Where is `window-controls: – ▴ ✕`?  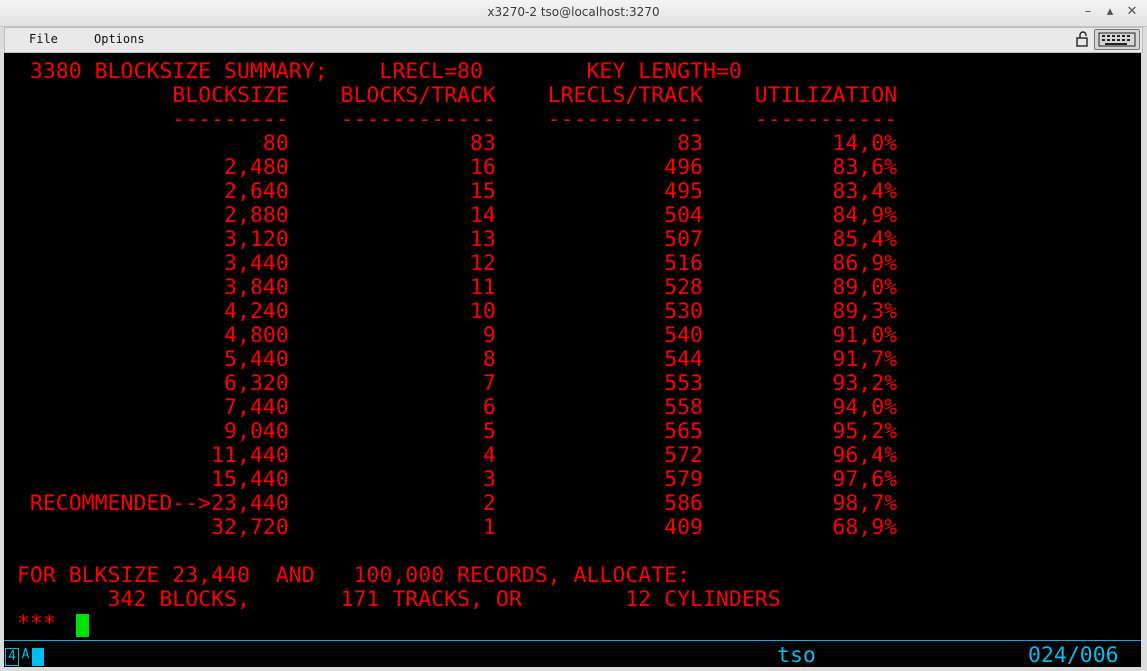 window-controls: – ▴ ✕ is located at coordinates (1110, 12).